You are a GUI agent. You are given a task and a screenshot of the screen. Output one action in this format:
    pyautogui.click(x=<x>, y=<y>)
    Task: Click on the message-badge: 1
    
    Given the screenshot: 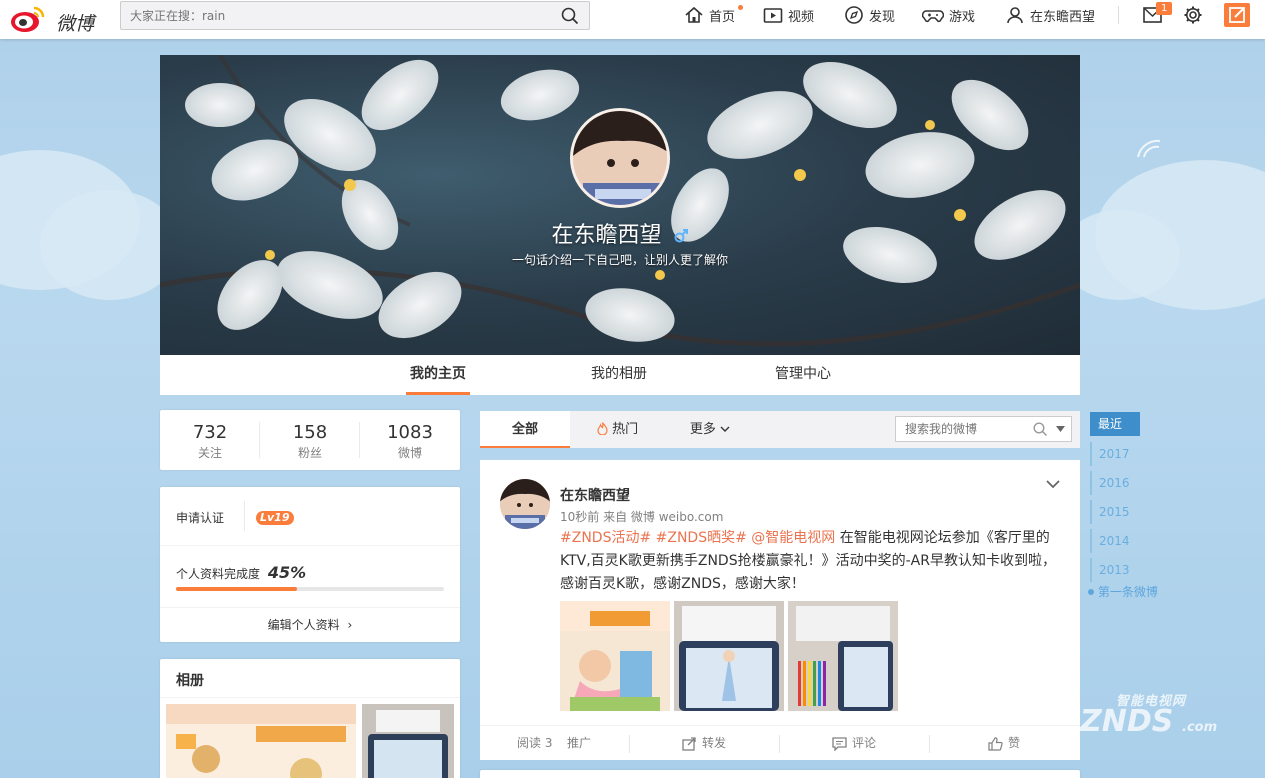 What is the action you would take?
    pyautogui.click(x=1164, y=8)
    